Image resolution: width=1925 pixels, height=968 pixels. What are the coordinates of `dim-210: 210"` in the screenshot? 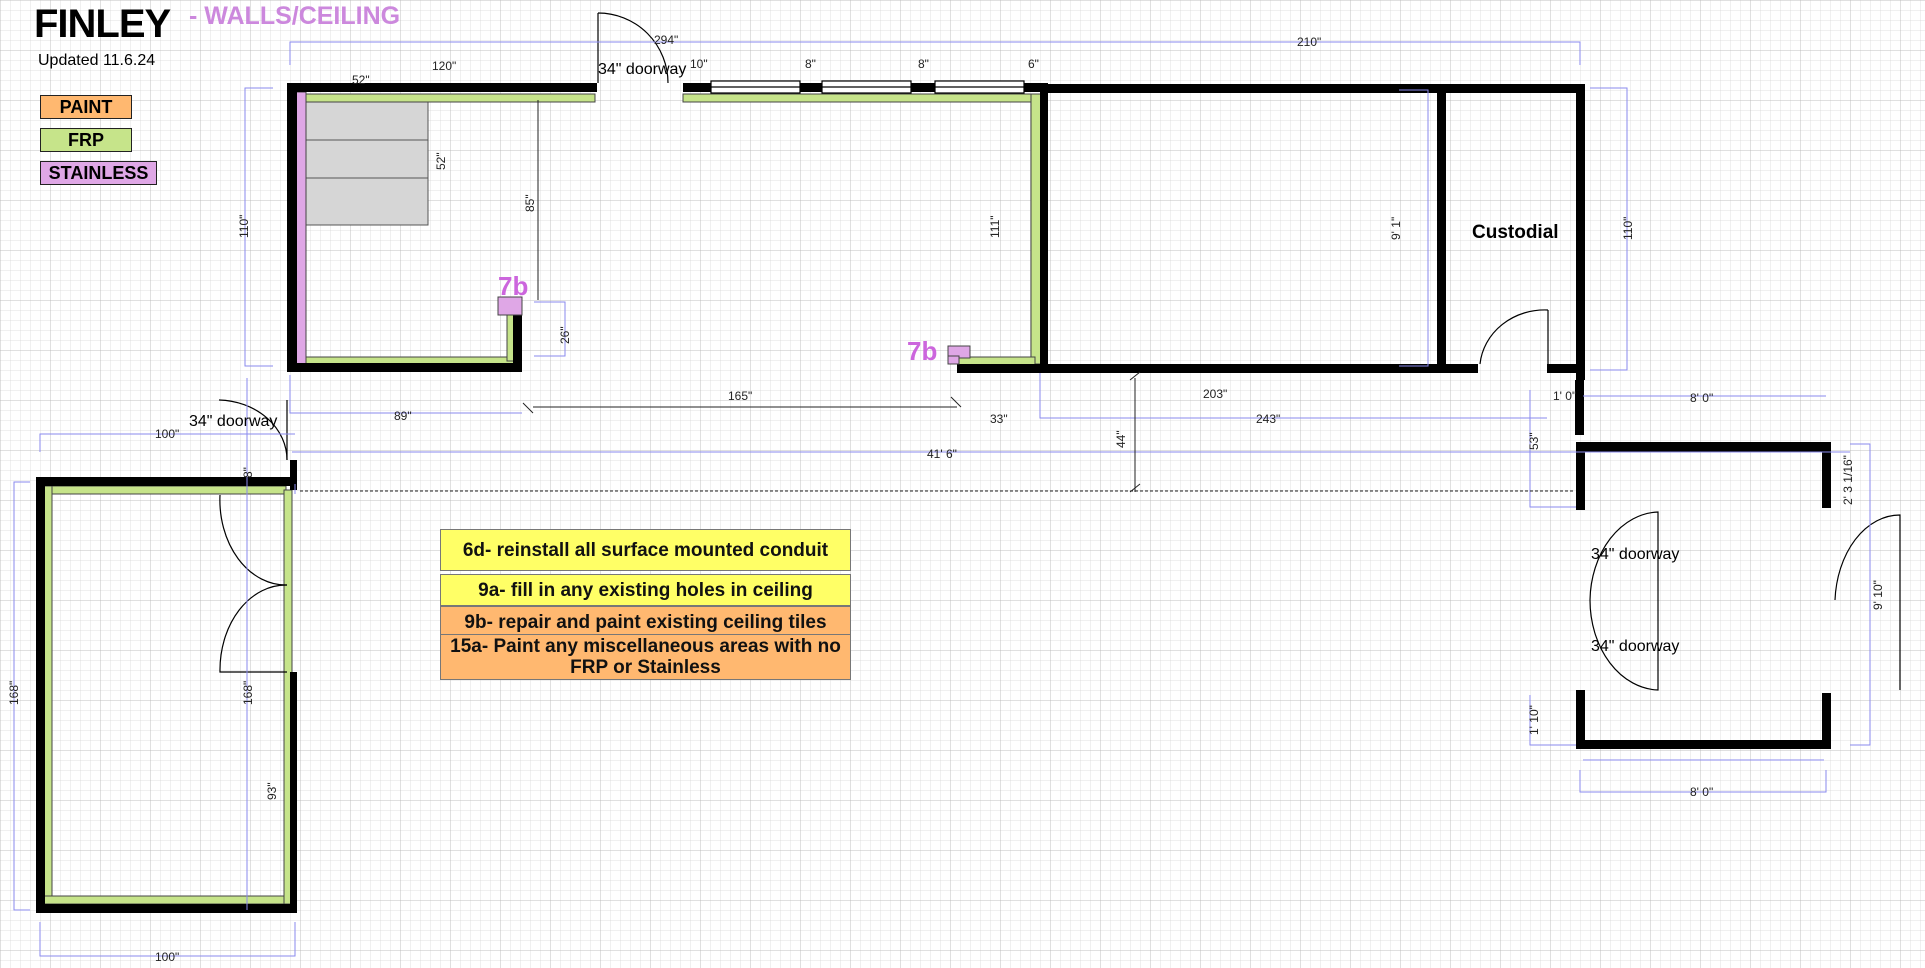 It's located at (1309, 42).